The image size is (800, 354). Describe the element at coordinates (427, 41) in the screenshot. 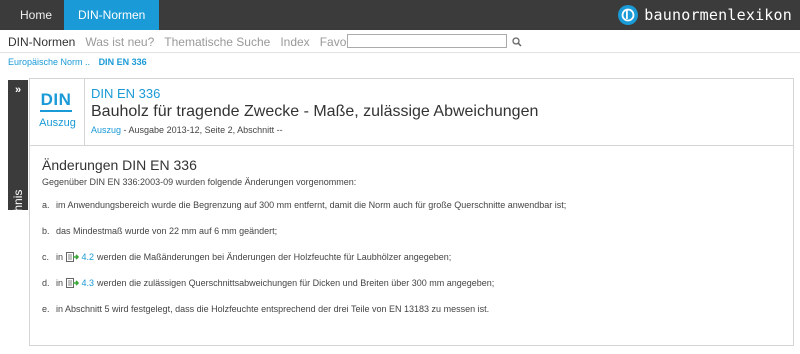

I see `search-input` at that location.